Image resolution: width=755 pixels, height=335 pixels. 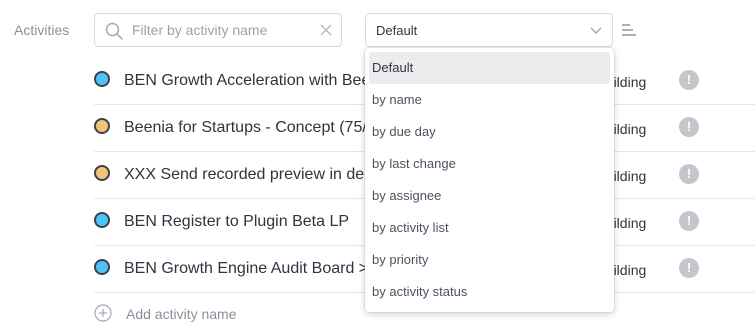 I want to click on activity-name: BEN Register to Plugin Beta LP, so click(x=254, y=222).